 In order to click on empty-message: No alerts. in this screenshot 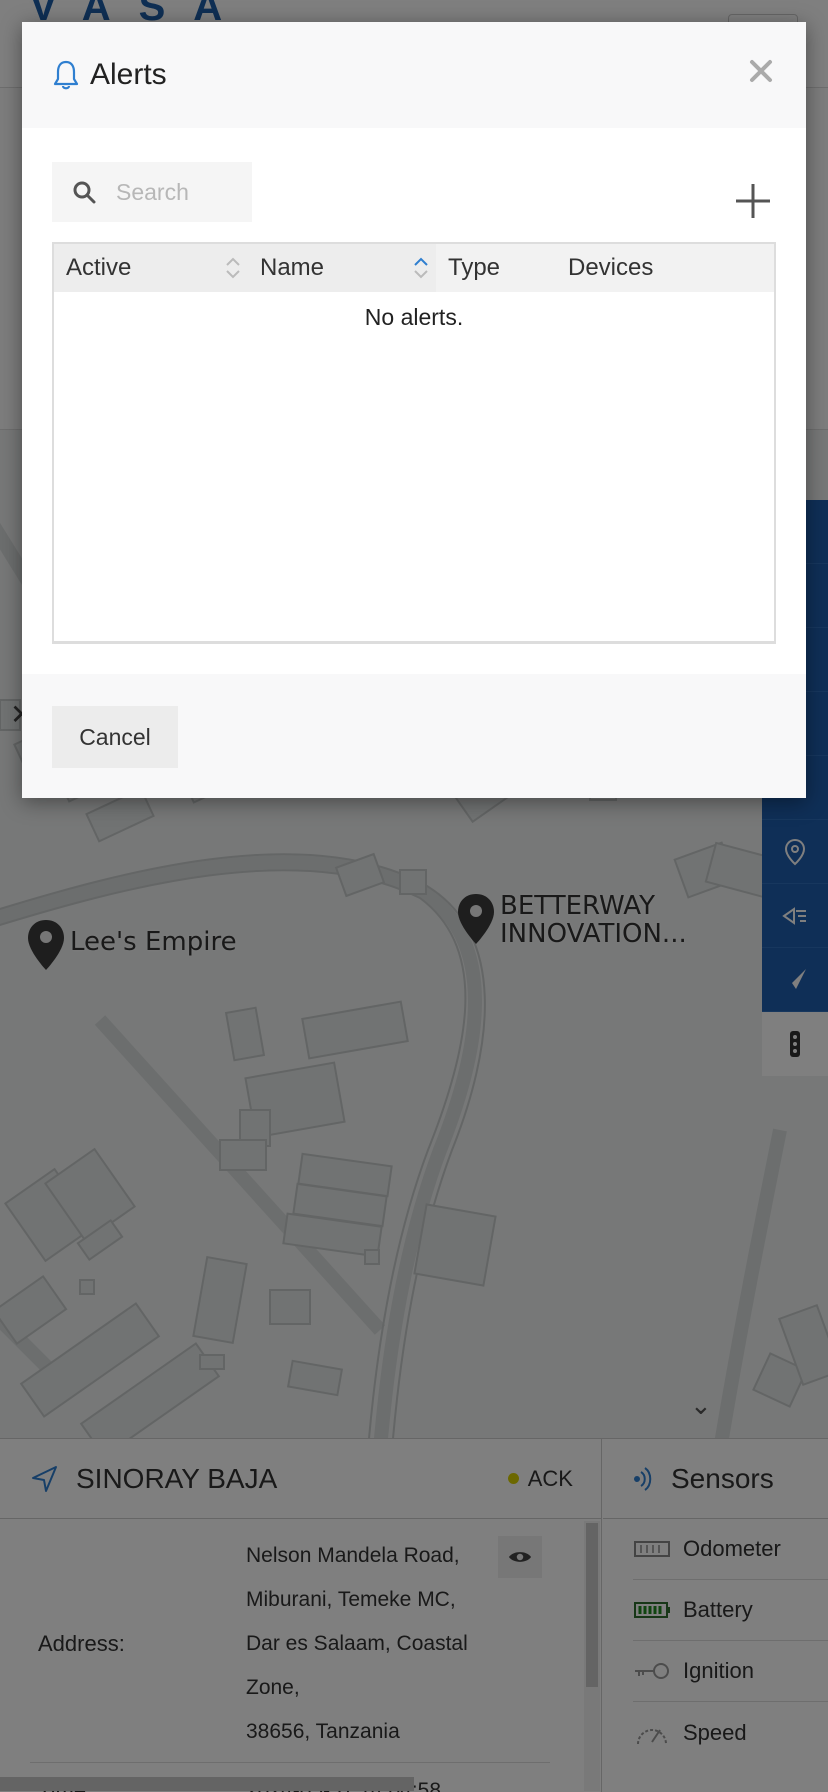, I will do `click(414, 317)`.